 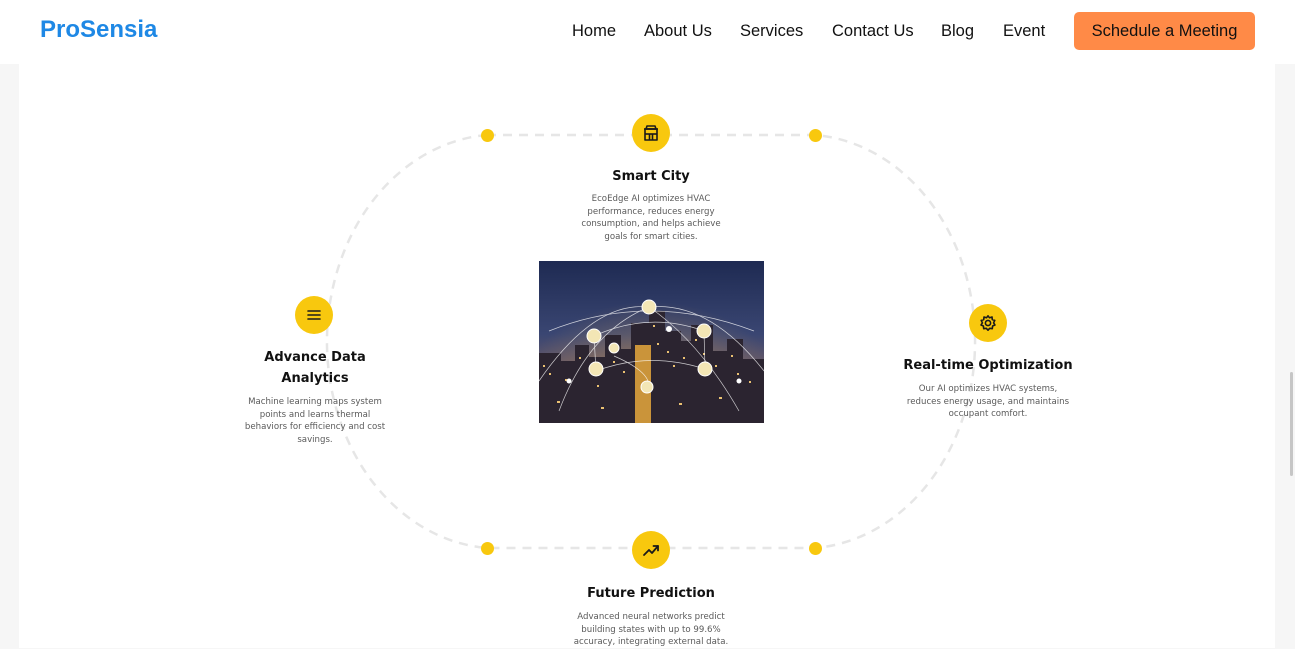 I want to click on gear-icon, so click(x=988, y=323).